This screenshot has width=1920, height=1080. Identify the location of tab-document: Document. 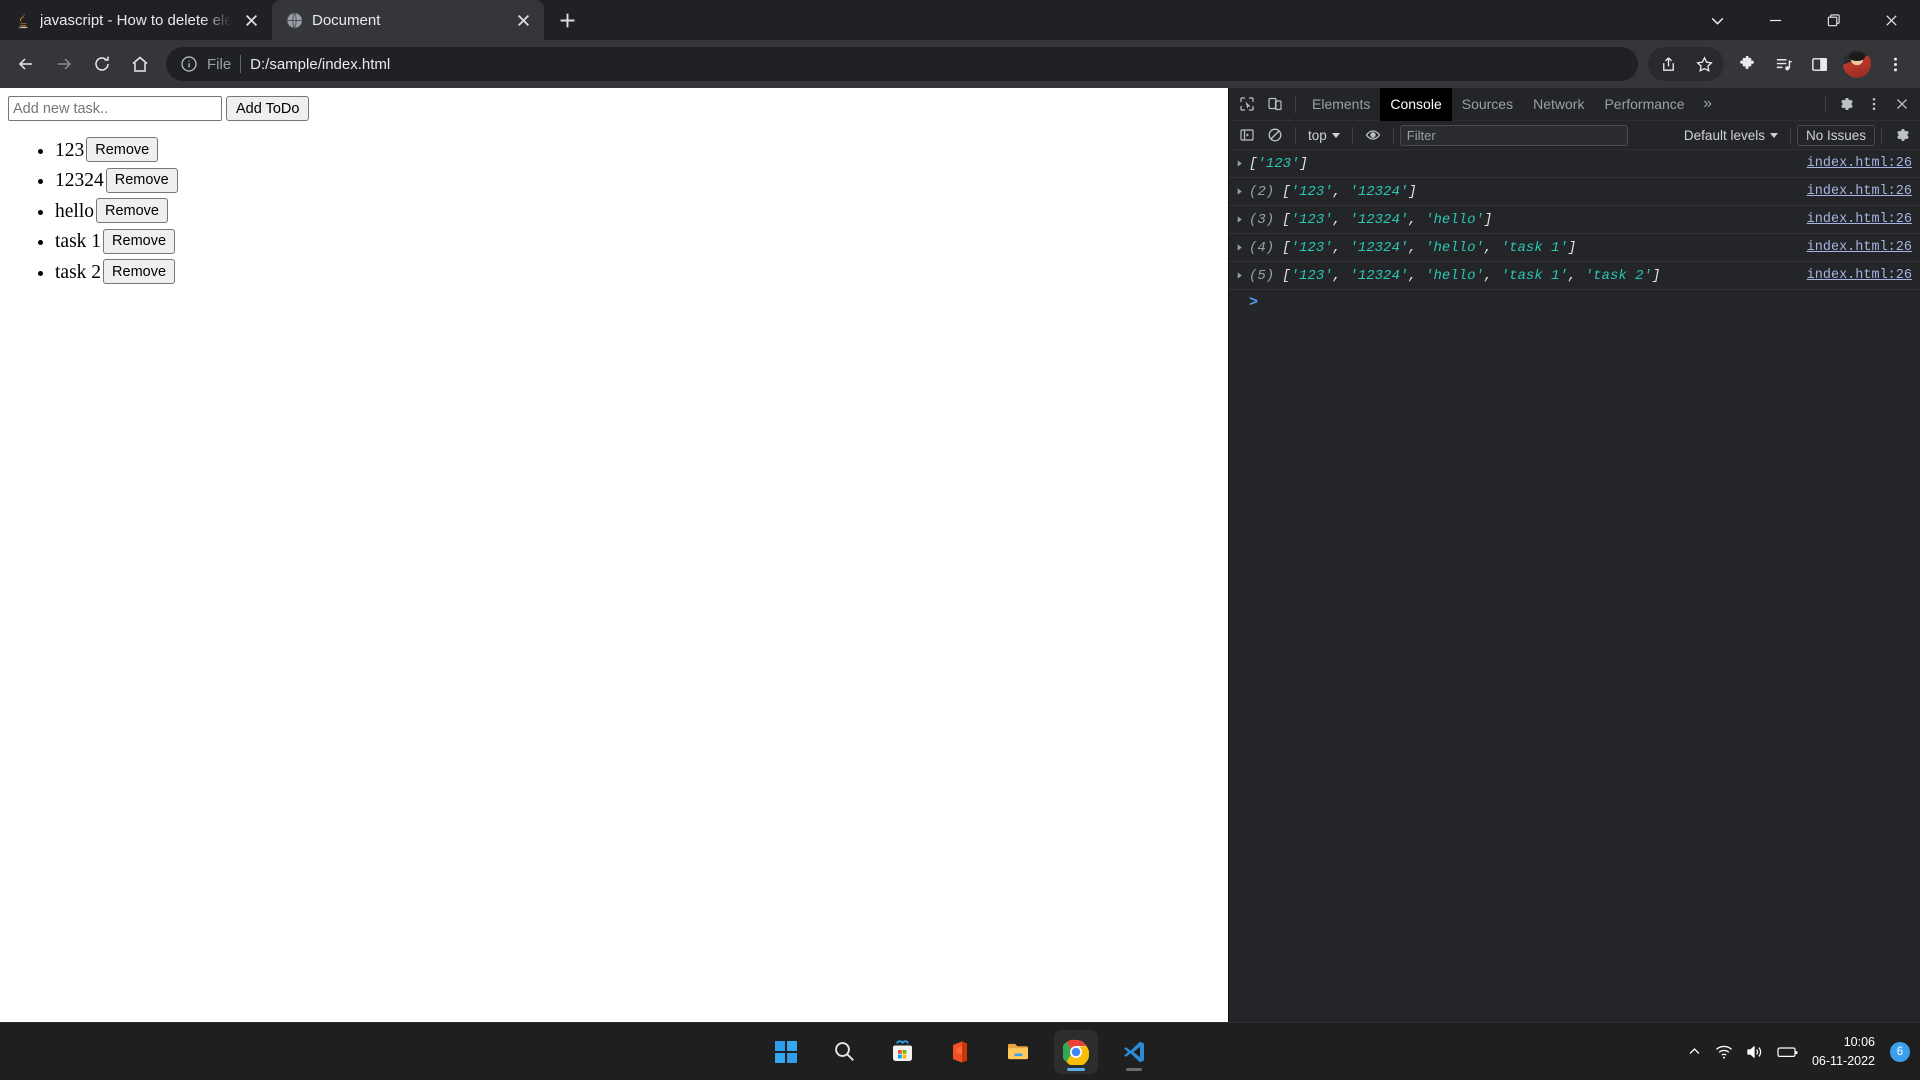
(408, 20).